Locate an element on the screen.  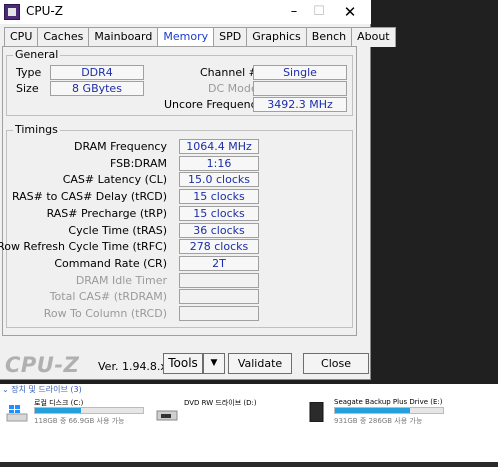
dc-mode-value is located at coordinates (300, 88).